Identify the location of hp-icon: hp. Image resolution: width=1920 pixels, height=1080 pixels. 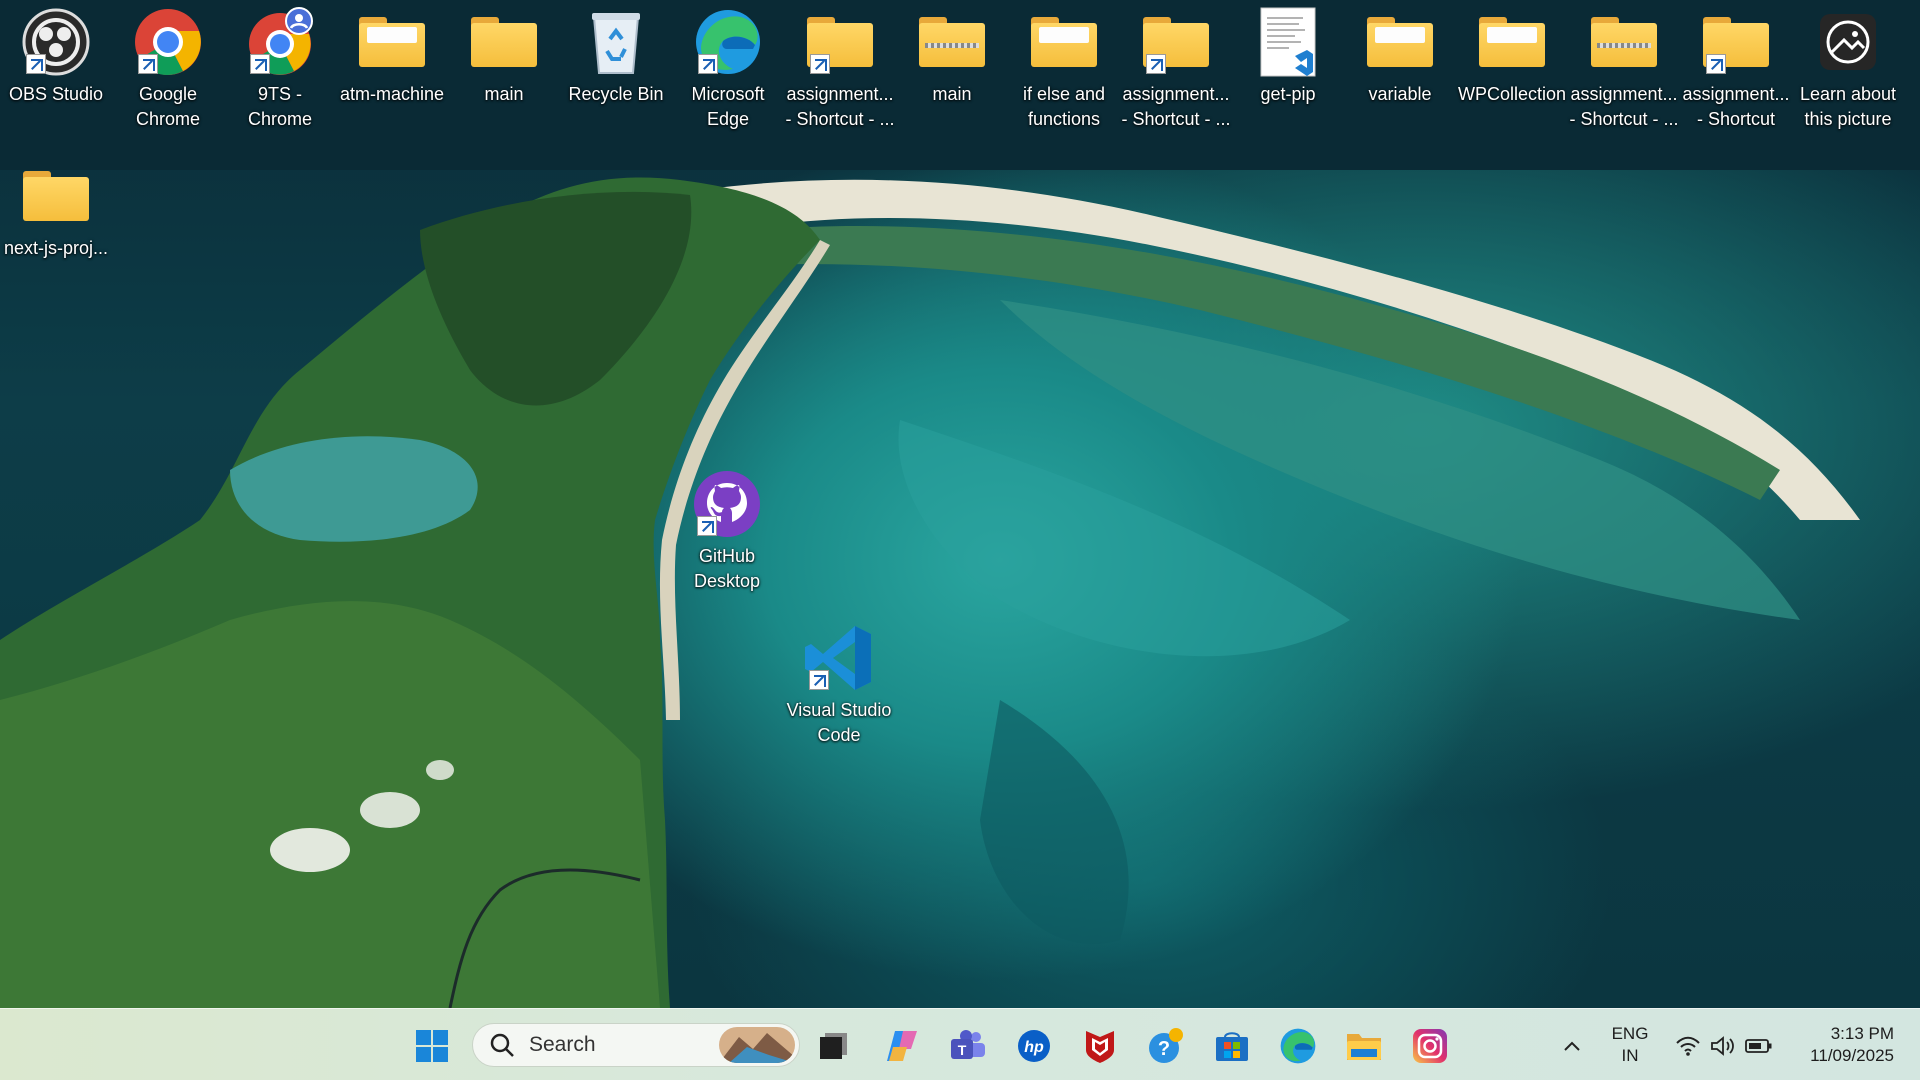
(1034, 1046).